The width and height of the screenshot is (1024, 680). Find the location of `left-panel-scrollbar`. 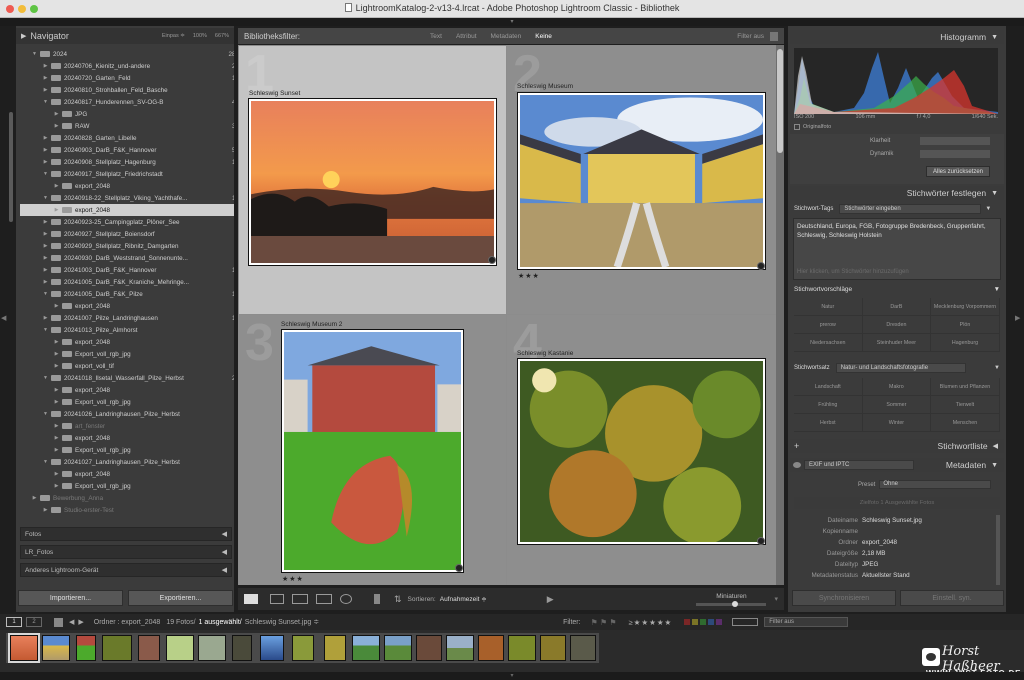

left-panel-scrollbar is located at coordinates (11, 167).